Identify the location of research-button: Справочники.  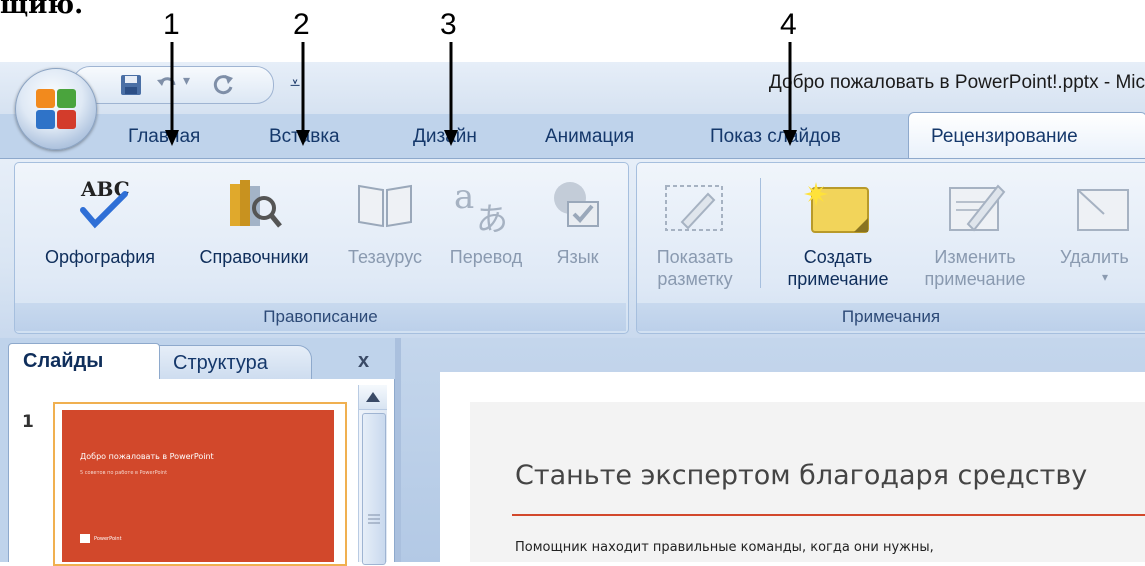
(254, 230).